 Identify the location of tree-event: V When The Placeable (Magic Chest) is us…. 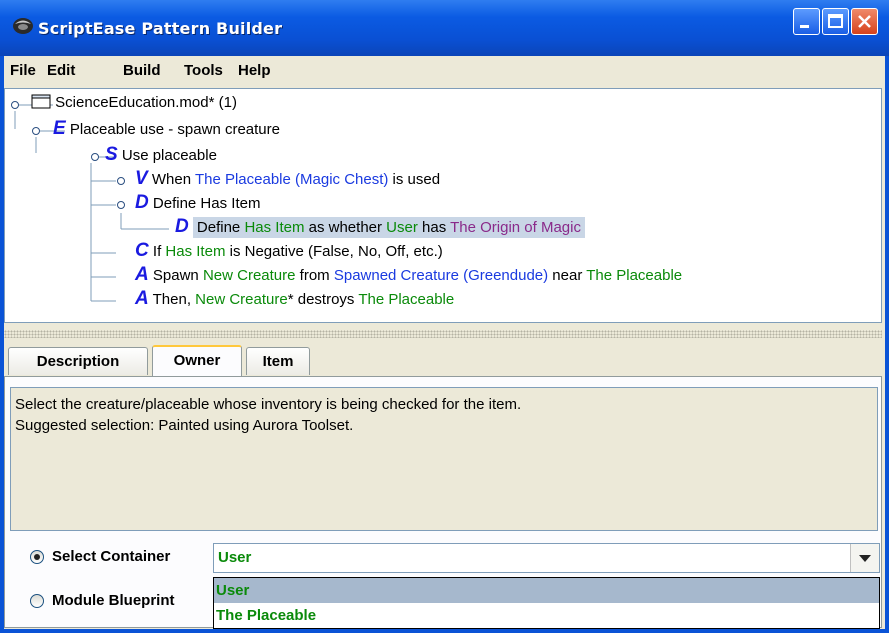
(287, 179).